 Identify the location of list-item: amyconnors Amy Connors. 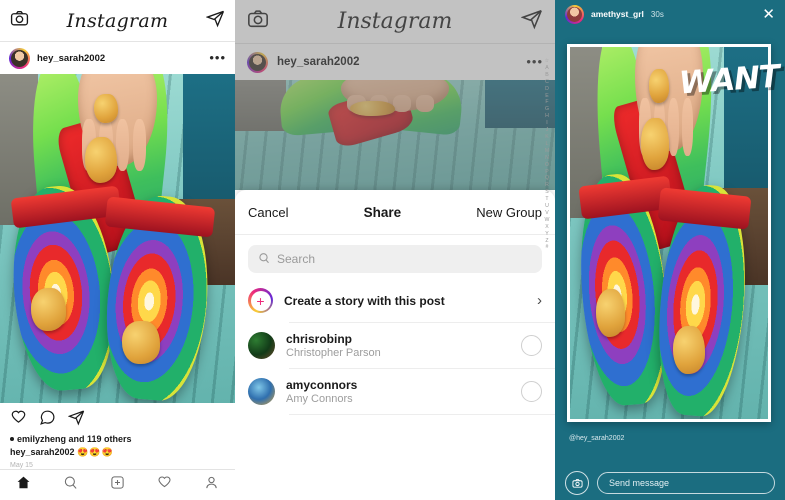
(395, 391).